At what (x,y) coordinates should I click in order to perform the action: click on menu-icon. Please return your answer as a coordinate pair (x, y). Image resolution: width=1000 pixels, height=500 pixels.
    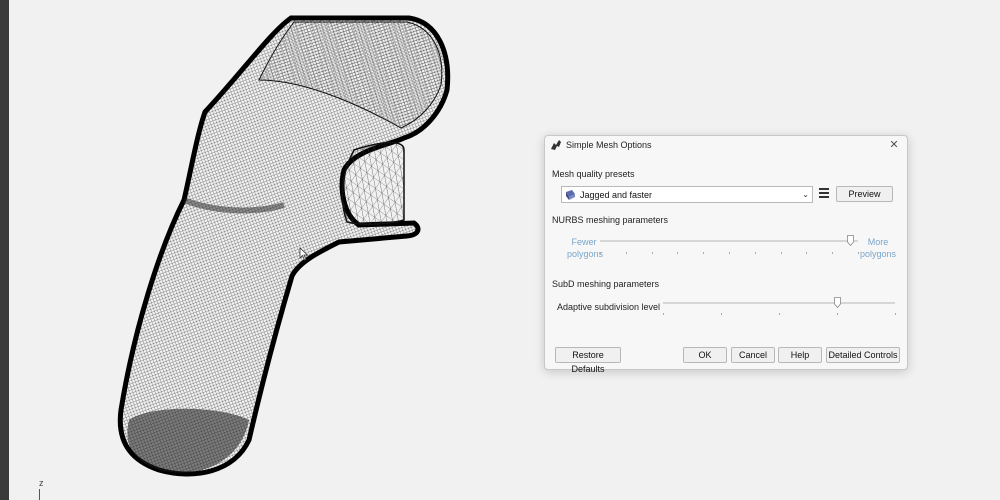
    Looking at the image, I should click on (824, 193).